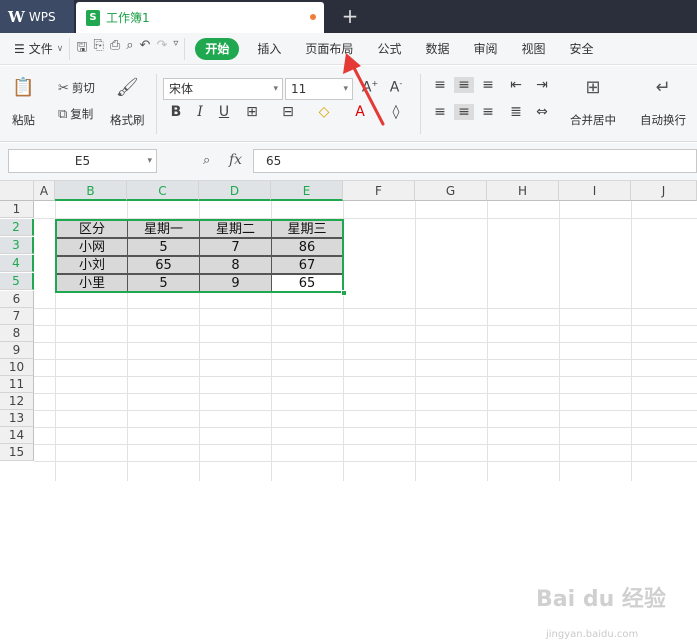  What do you see at coordinates (664, 191) in the screenshot?
I see `column-header-j: J` at bounding box center [664, 191].